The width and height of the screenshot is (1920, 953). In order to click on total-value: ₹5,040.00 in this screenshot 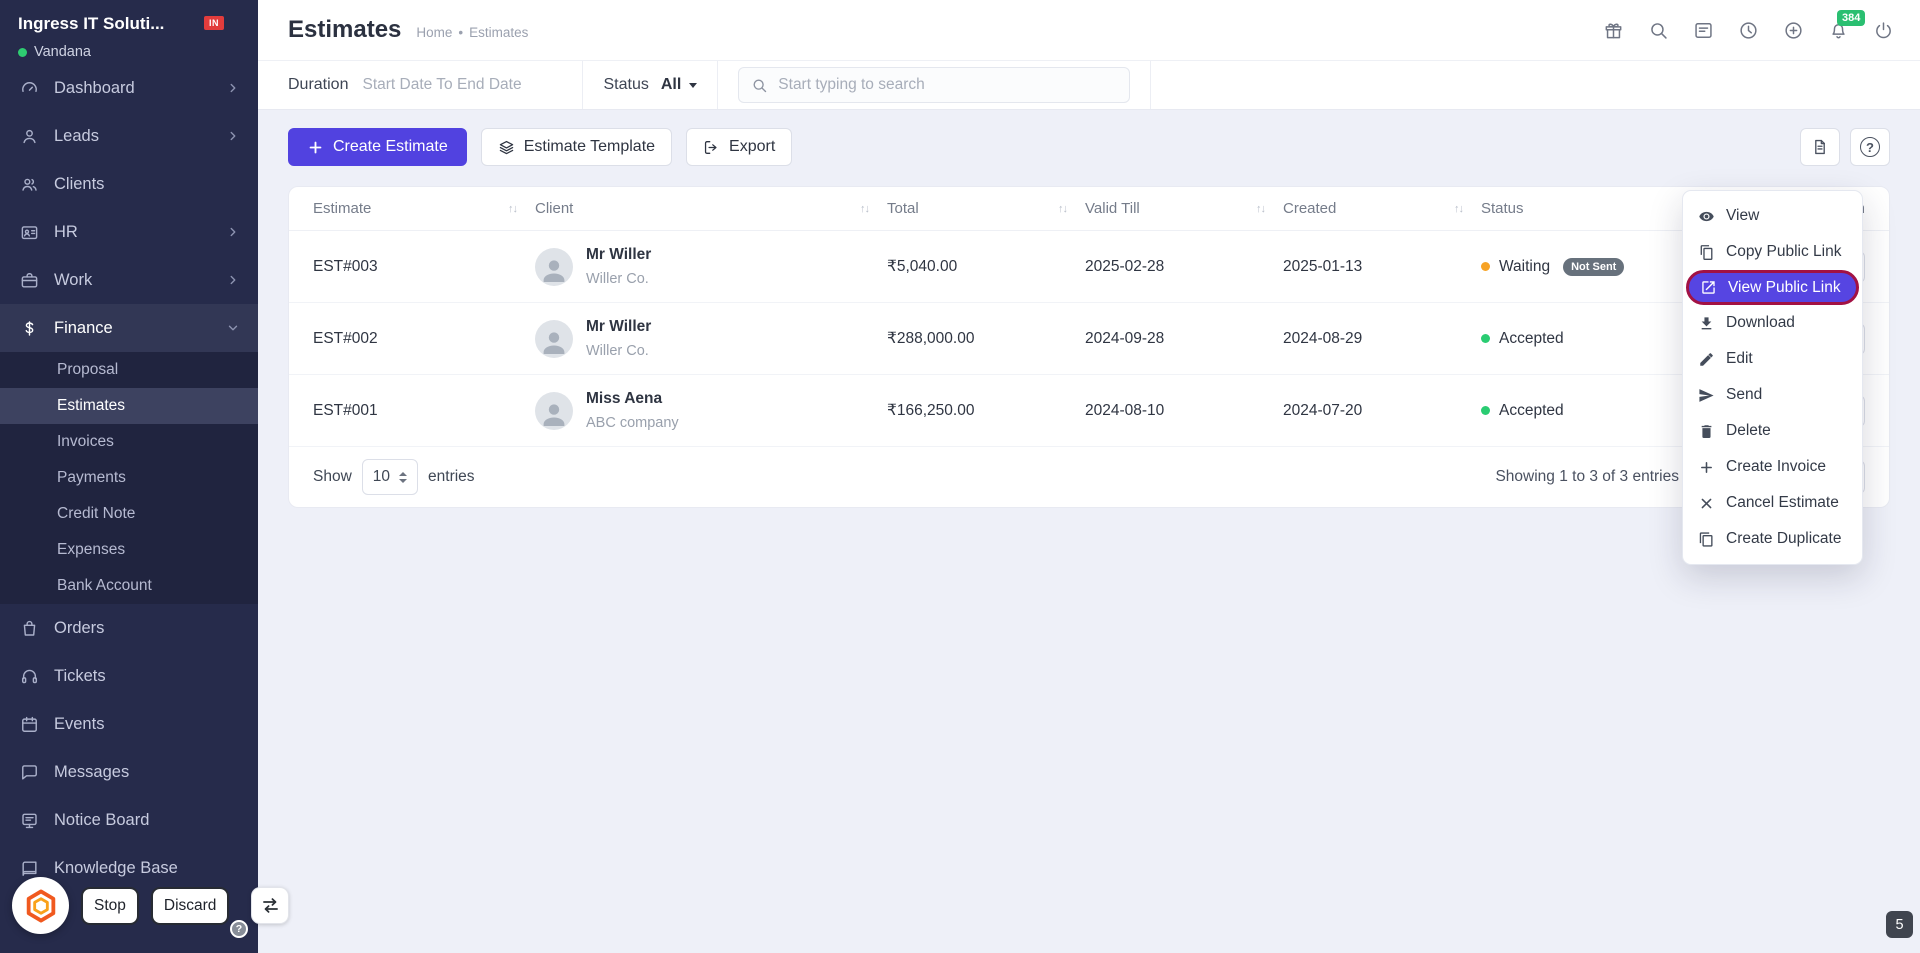, I will do `click(922, 266)`.